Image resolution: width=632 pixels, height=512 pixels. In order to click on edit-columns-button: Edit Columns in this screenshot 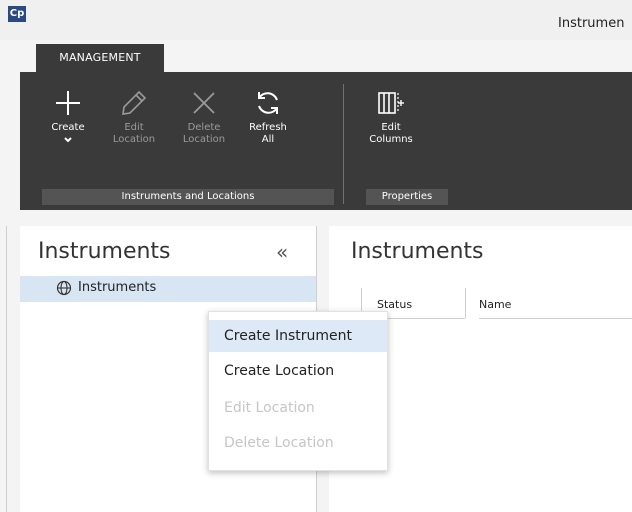, I will do `click(391, 117)`.